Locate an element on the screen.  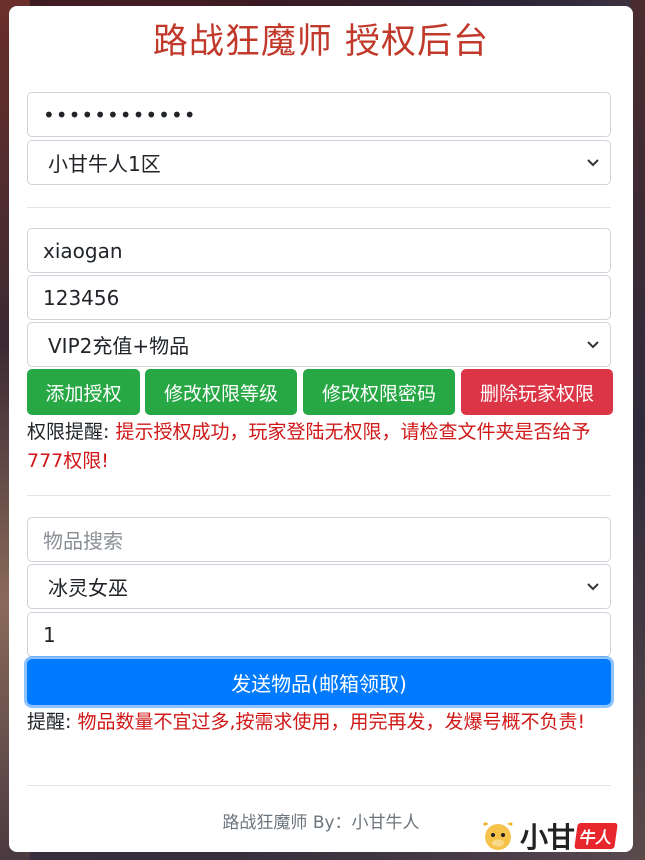
item-quantity-field: 1 is located at coordinates (319, 634).